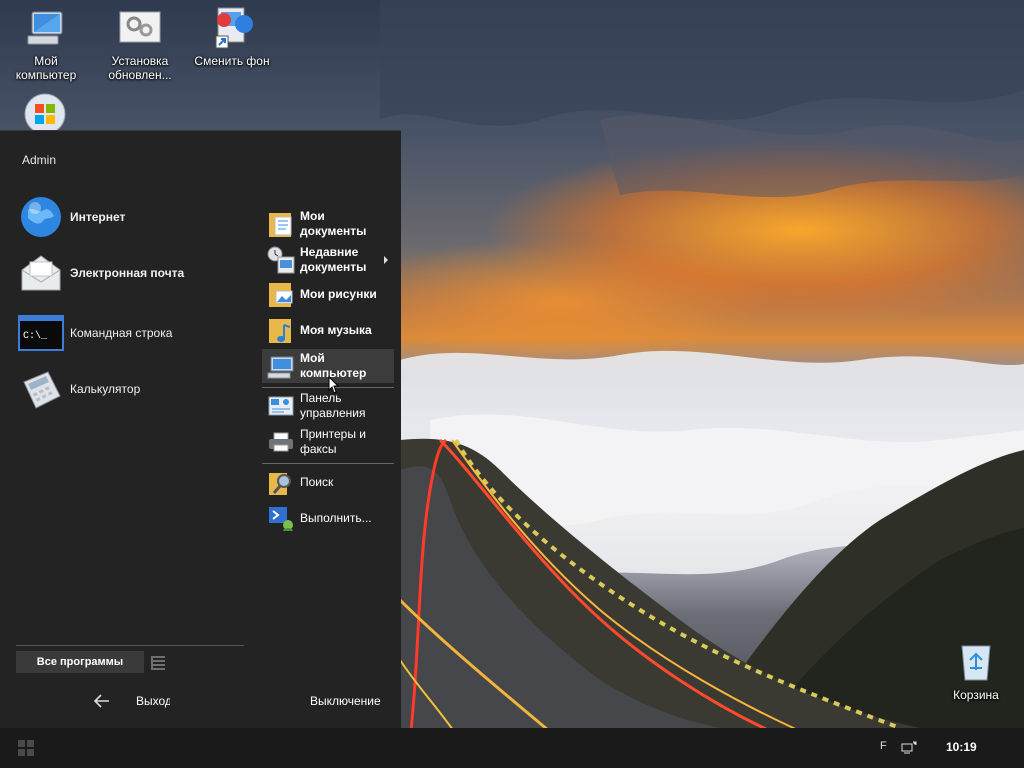  I want to click on pictures-icon, so click(281, 294).